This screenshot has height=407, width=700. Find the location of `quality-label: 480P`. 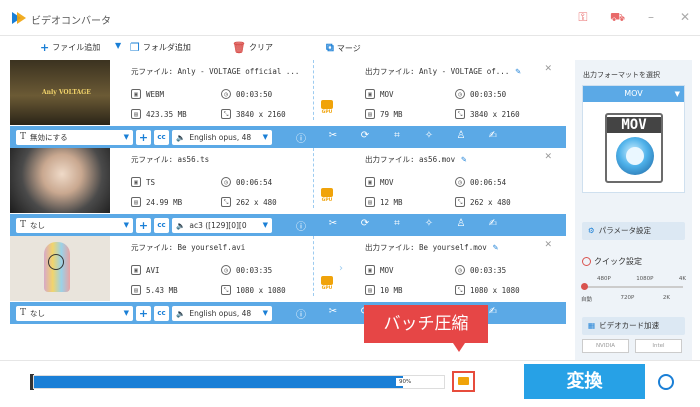

quality-label: 480P is located at coordinates (604, 279).